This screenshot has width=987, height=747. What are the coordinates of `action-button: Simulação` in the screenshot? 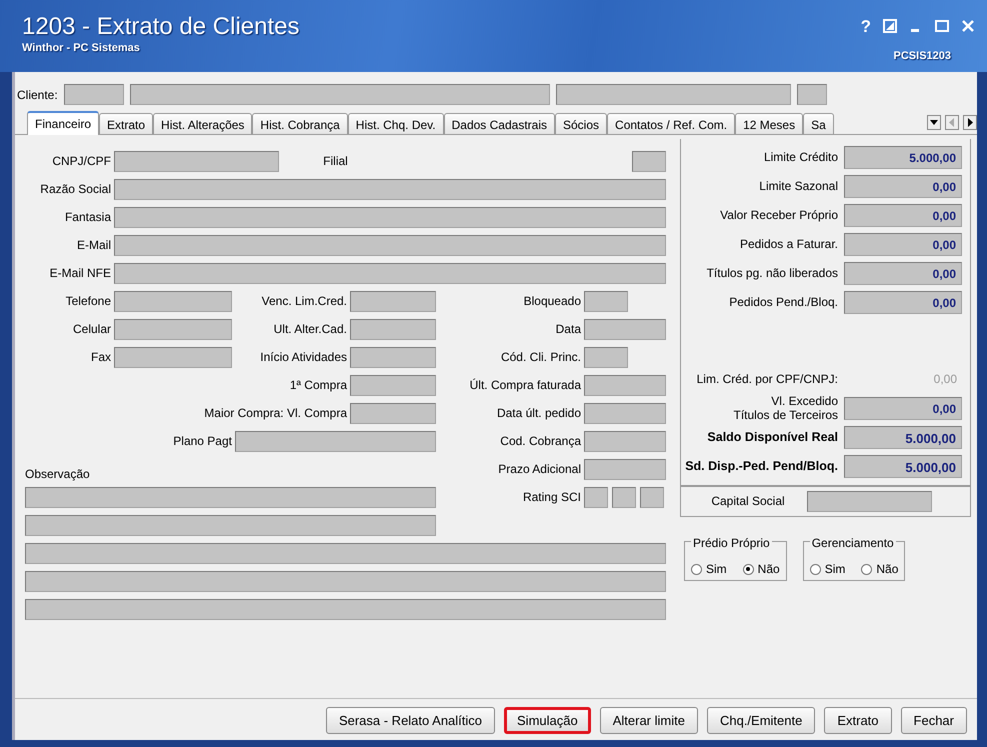 It's located at (547, 720).